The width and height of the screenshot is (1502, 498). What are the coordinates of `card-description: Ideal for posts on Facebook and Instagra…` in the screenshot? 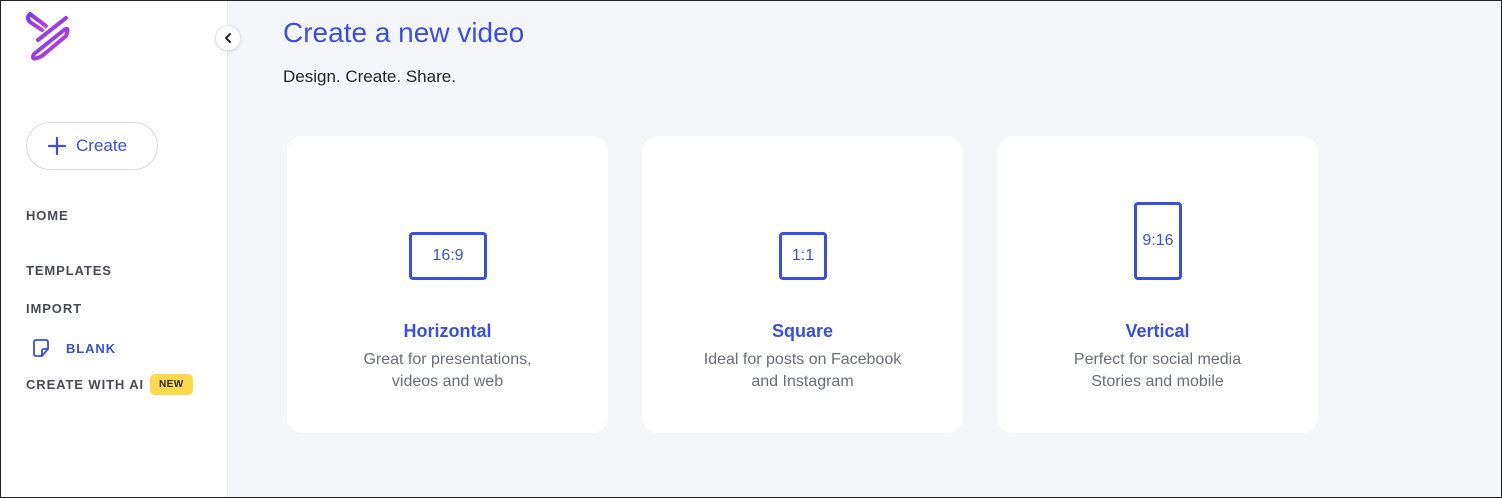 It's located at (802, 371).